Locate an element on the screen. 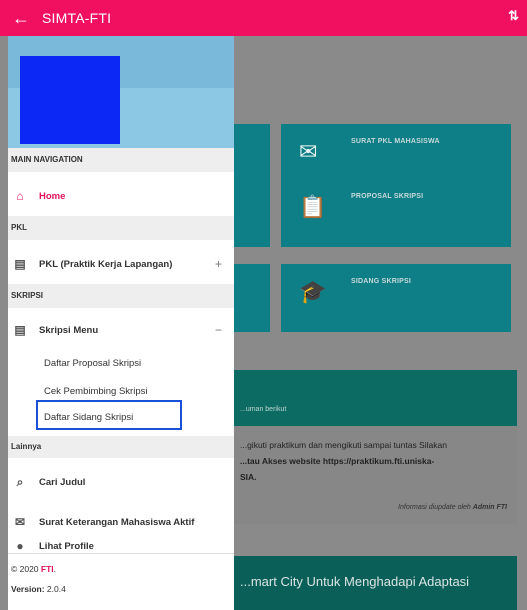 The image size is (527, 610). sort-arrows-icon: ⇅ is located at coordinates (513, 16).